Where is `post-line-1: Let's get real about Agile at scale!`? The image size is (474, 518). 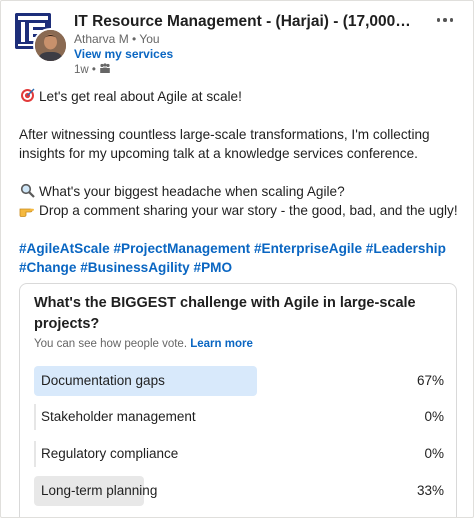 post-line-1: Let's get real about Agile at scale! is located at coordinates (241, 96).